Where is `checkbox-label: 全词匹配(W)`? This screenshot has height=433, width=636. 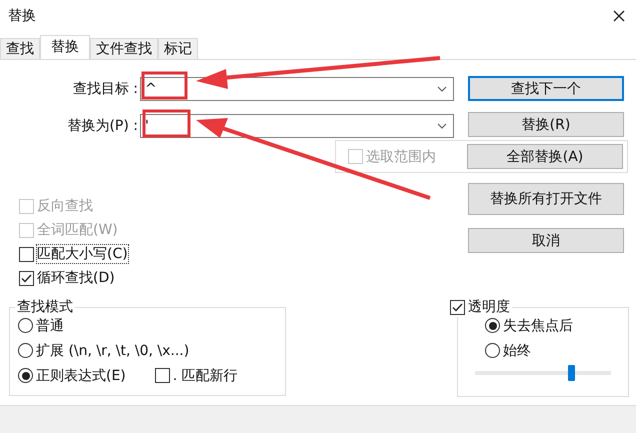
checkbox-label: 全词匹配(W) is located at coordinates (77, 230).